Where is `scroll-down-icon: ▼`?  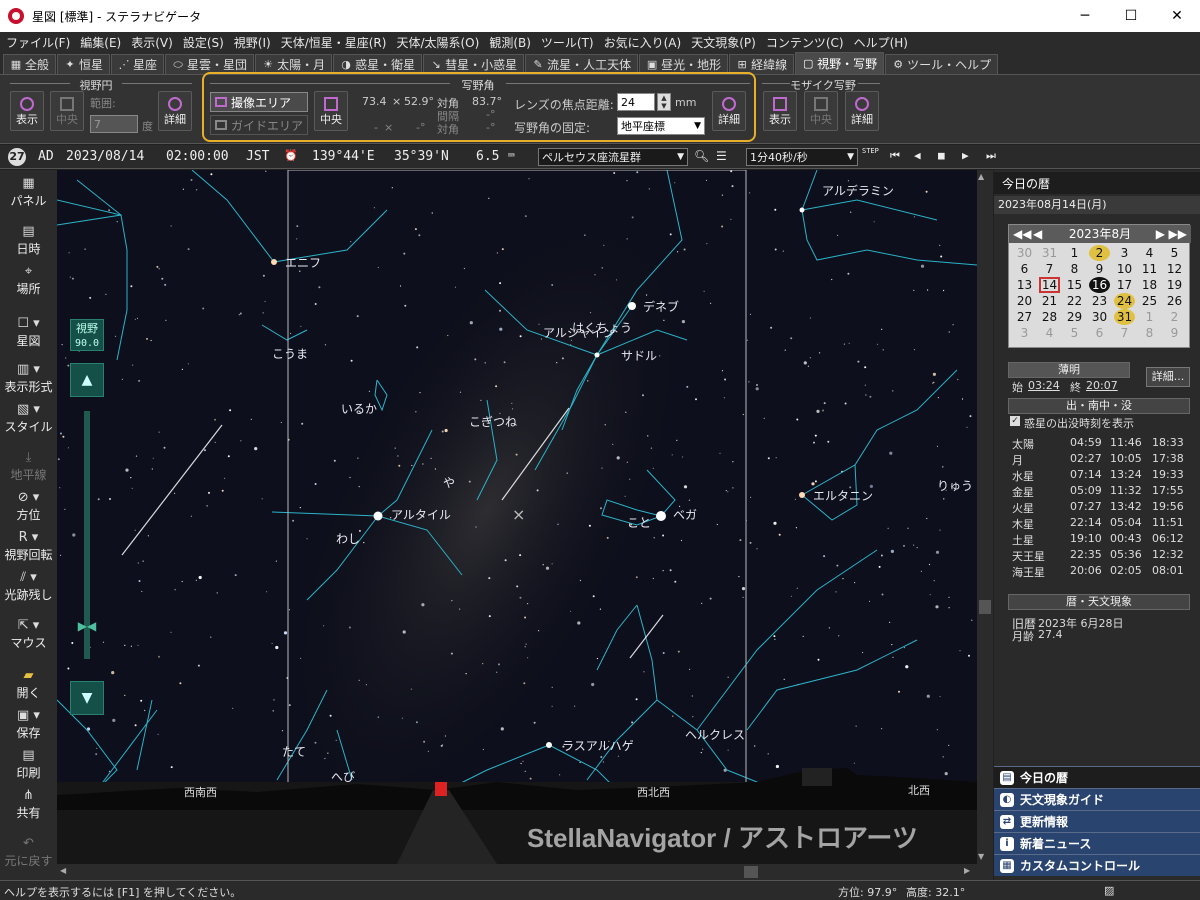 scroll-down-icon: ▼ is located at coordinates (981, 856).